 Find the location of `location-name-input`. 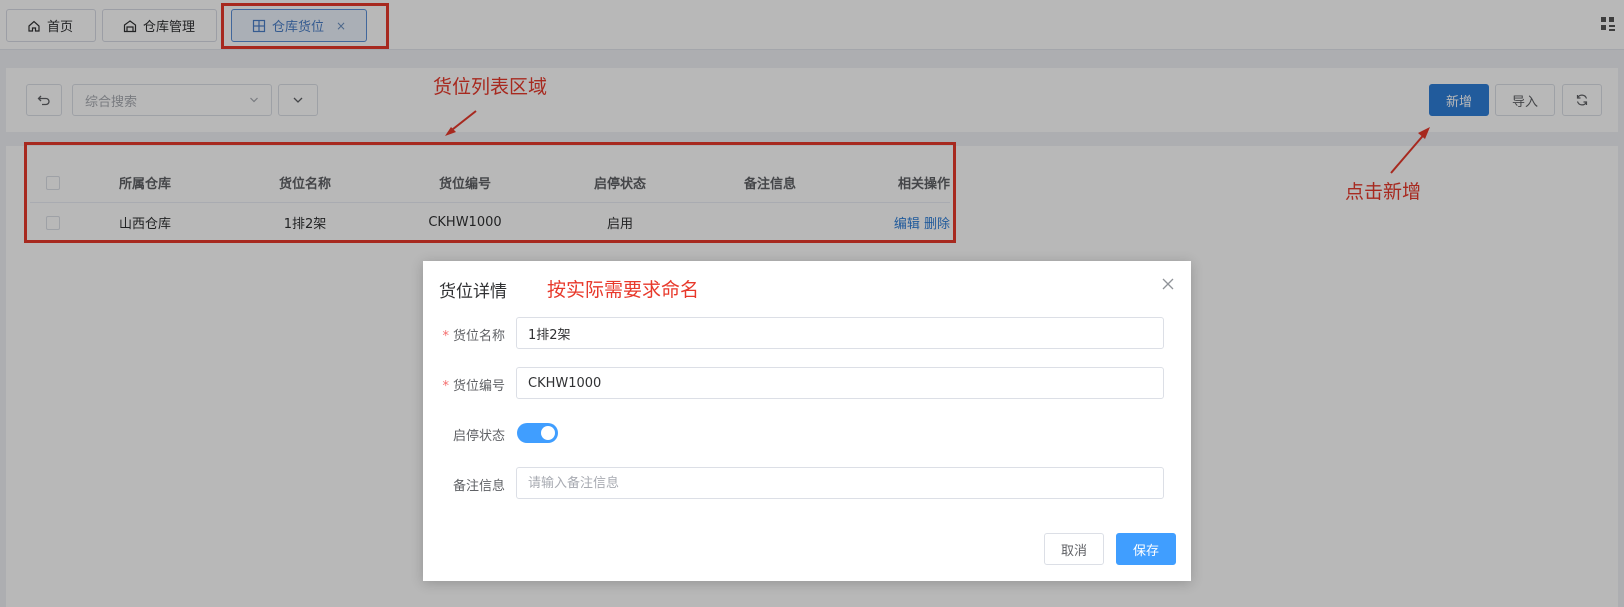

location-name-input is located at coordinates (840, 333).